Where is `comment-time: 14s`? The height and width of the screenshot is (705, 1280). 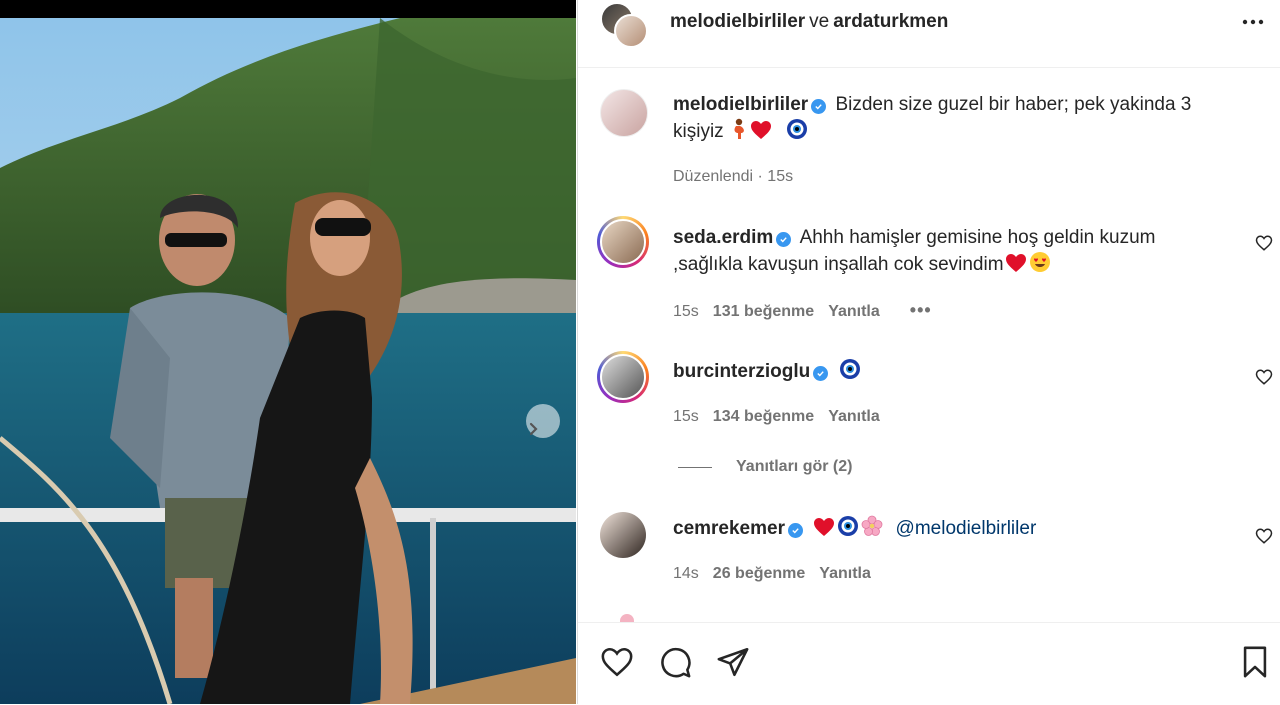
comment-time: 14s is located at coordinates (686, 573).